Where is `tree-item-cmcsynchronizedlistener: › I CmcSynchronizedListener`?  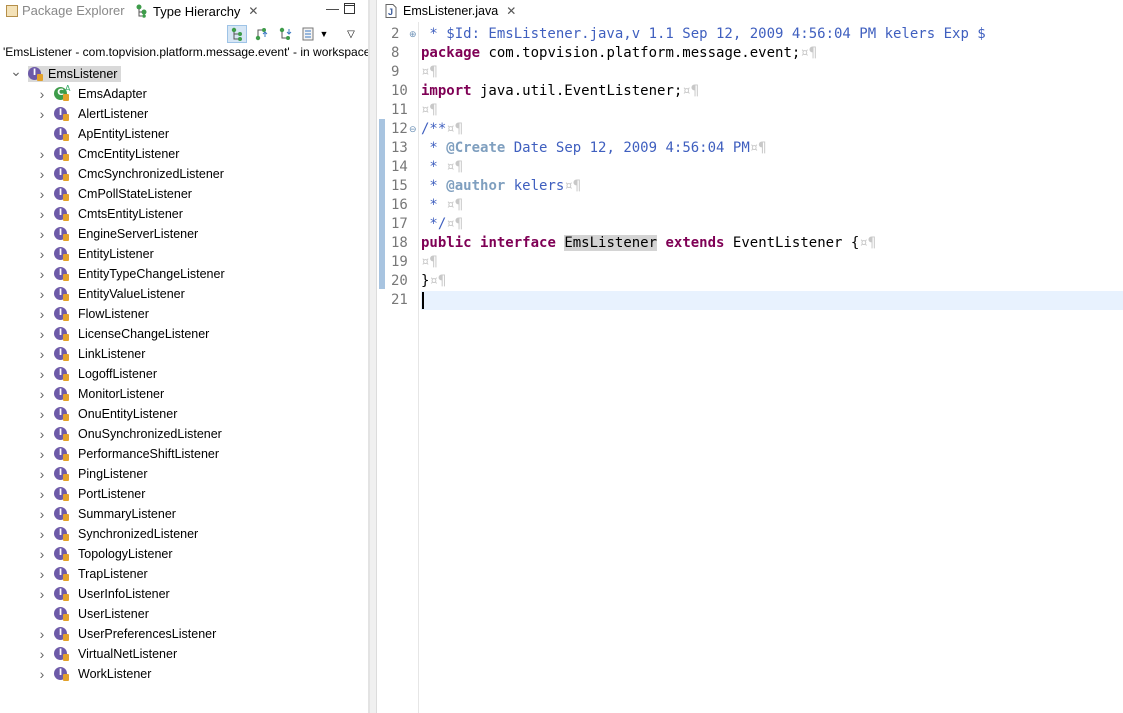 tree-item-cmcsynchronizedlistener: › I CmcSynchronizedListener is located at coordinates (130, 174).